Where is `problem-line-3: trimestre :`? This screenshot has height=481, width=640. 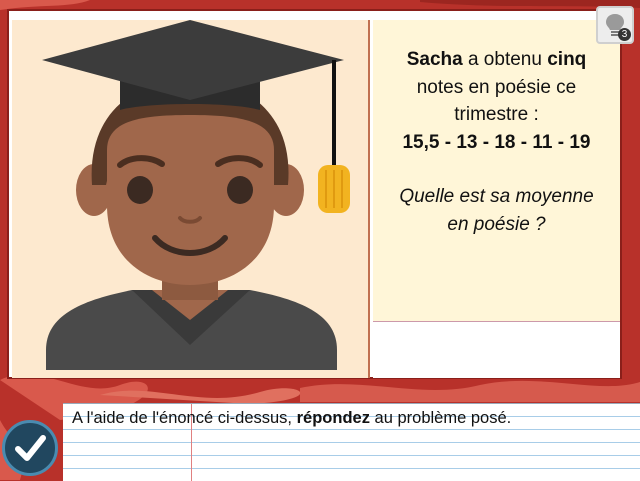
problem-line-3: trimestre : is located at coordinates (496, 114).